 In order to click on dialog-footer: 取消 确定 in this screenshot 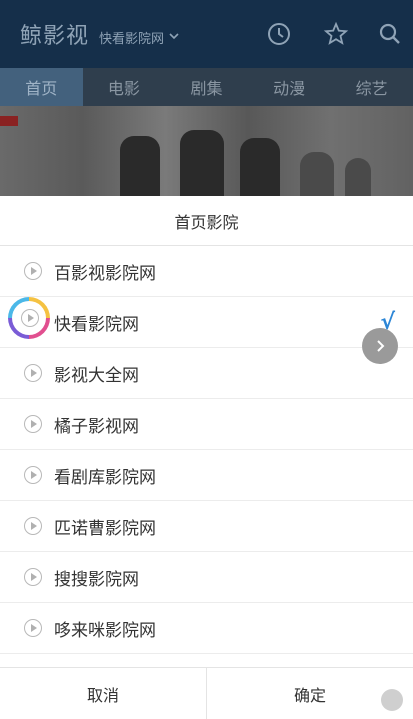, I will do `click(206, 693)`.